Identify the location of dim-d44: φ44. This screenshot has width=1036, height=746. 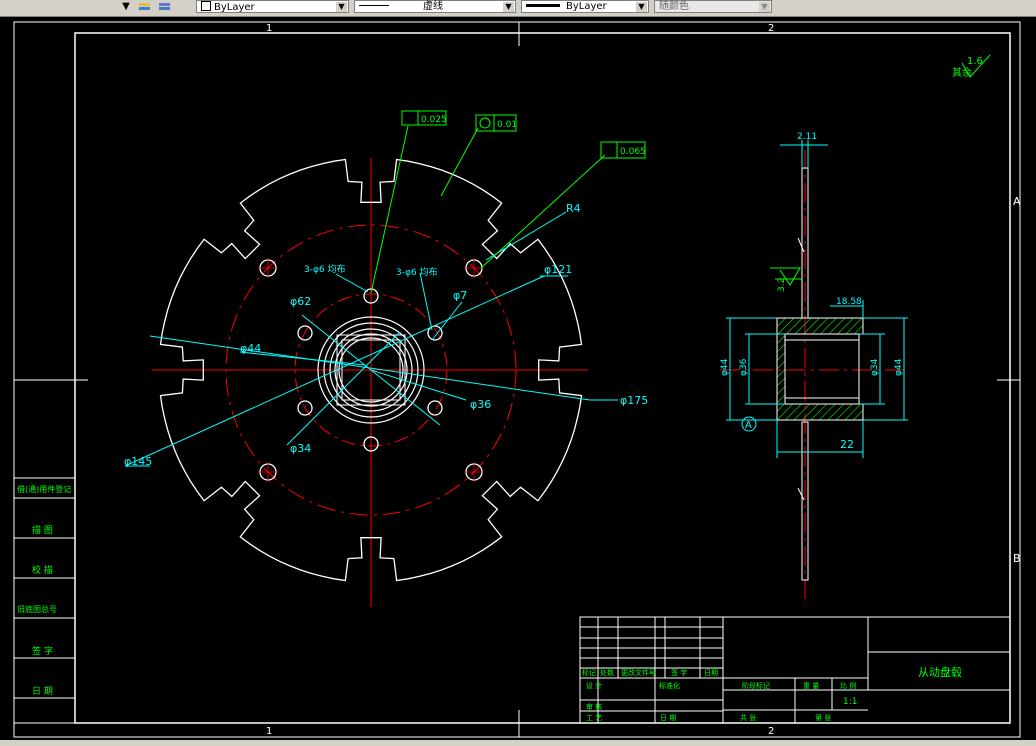
(250, 348).